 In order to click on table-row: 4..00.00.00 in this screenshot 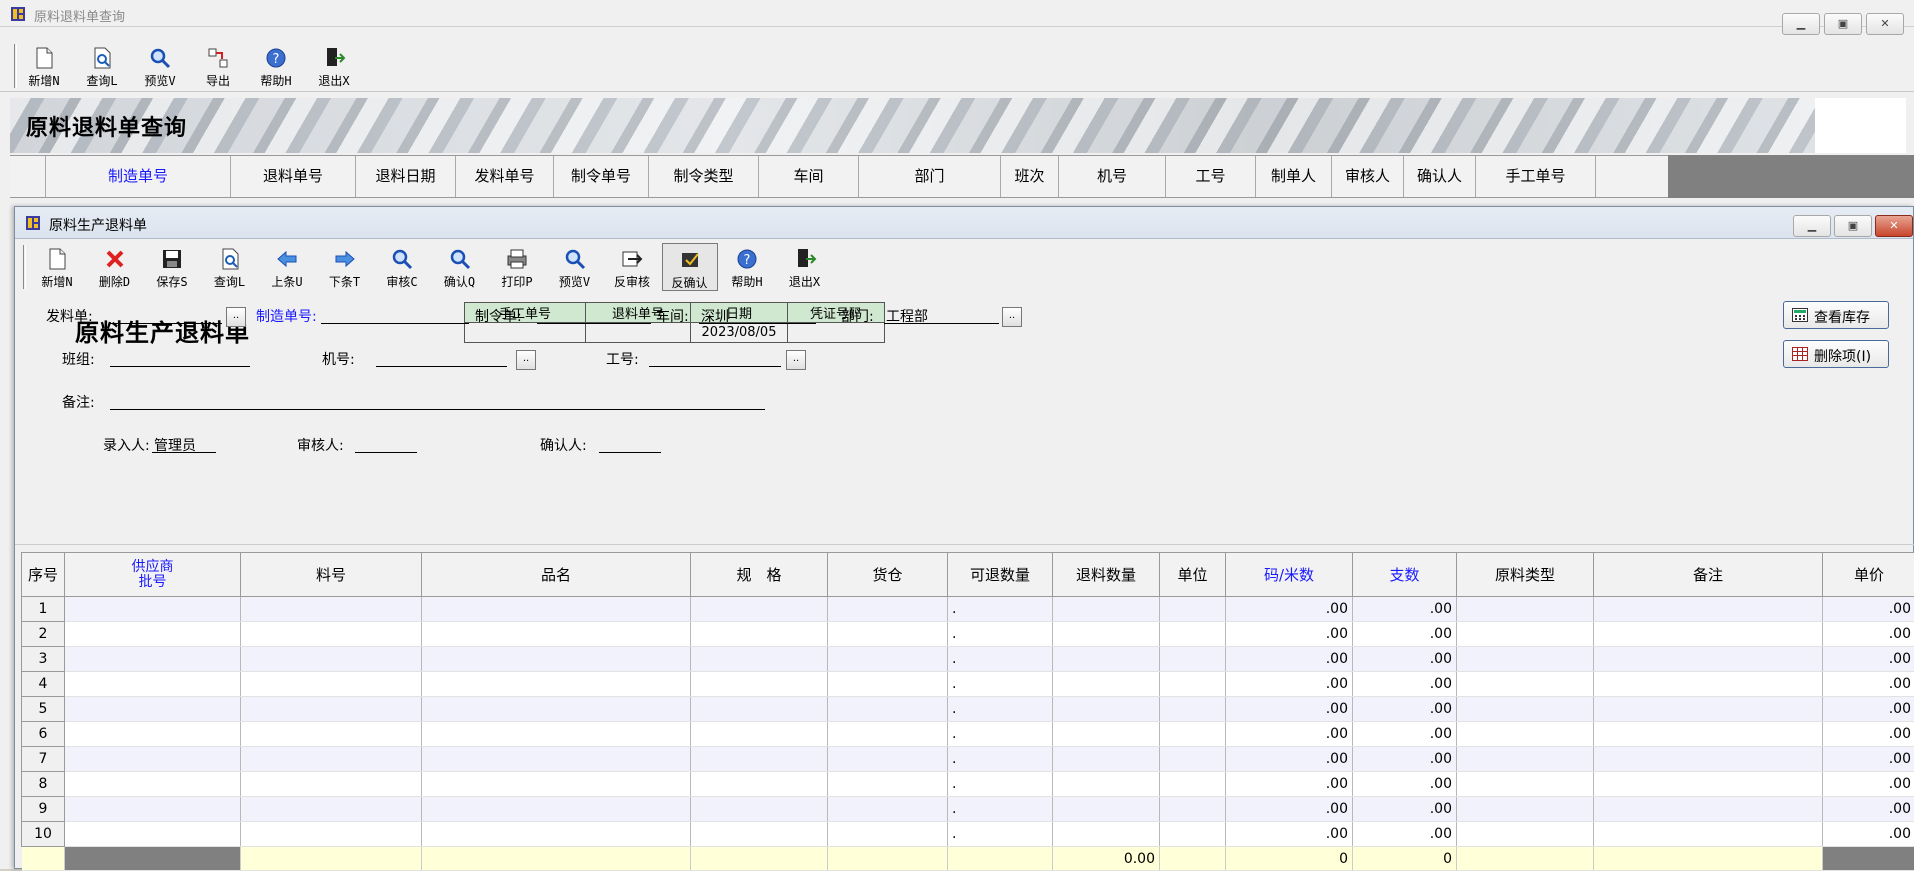, I will do `click(968, 684)`.